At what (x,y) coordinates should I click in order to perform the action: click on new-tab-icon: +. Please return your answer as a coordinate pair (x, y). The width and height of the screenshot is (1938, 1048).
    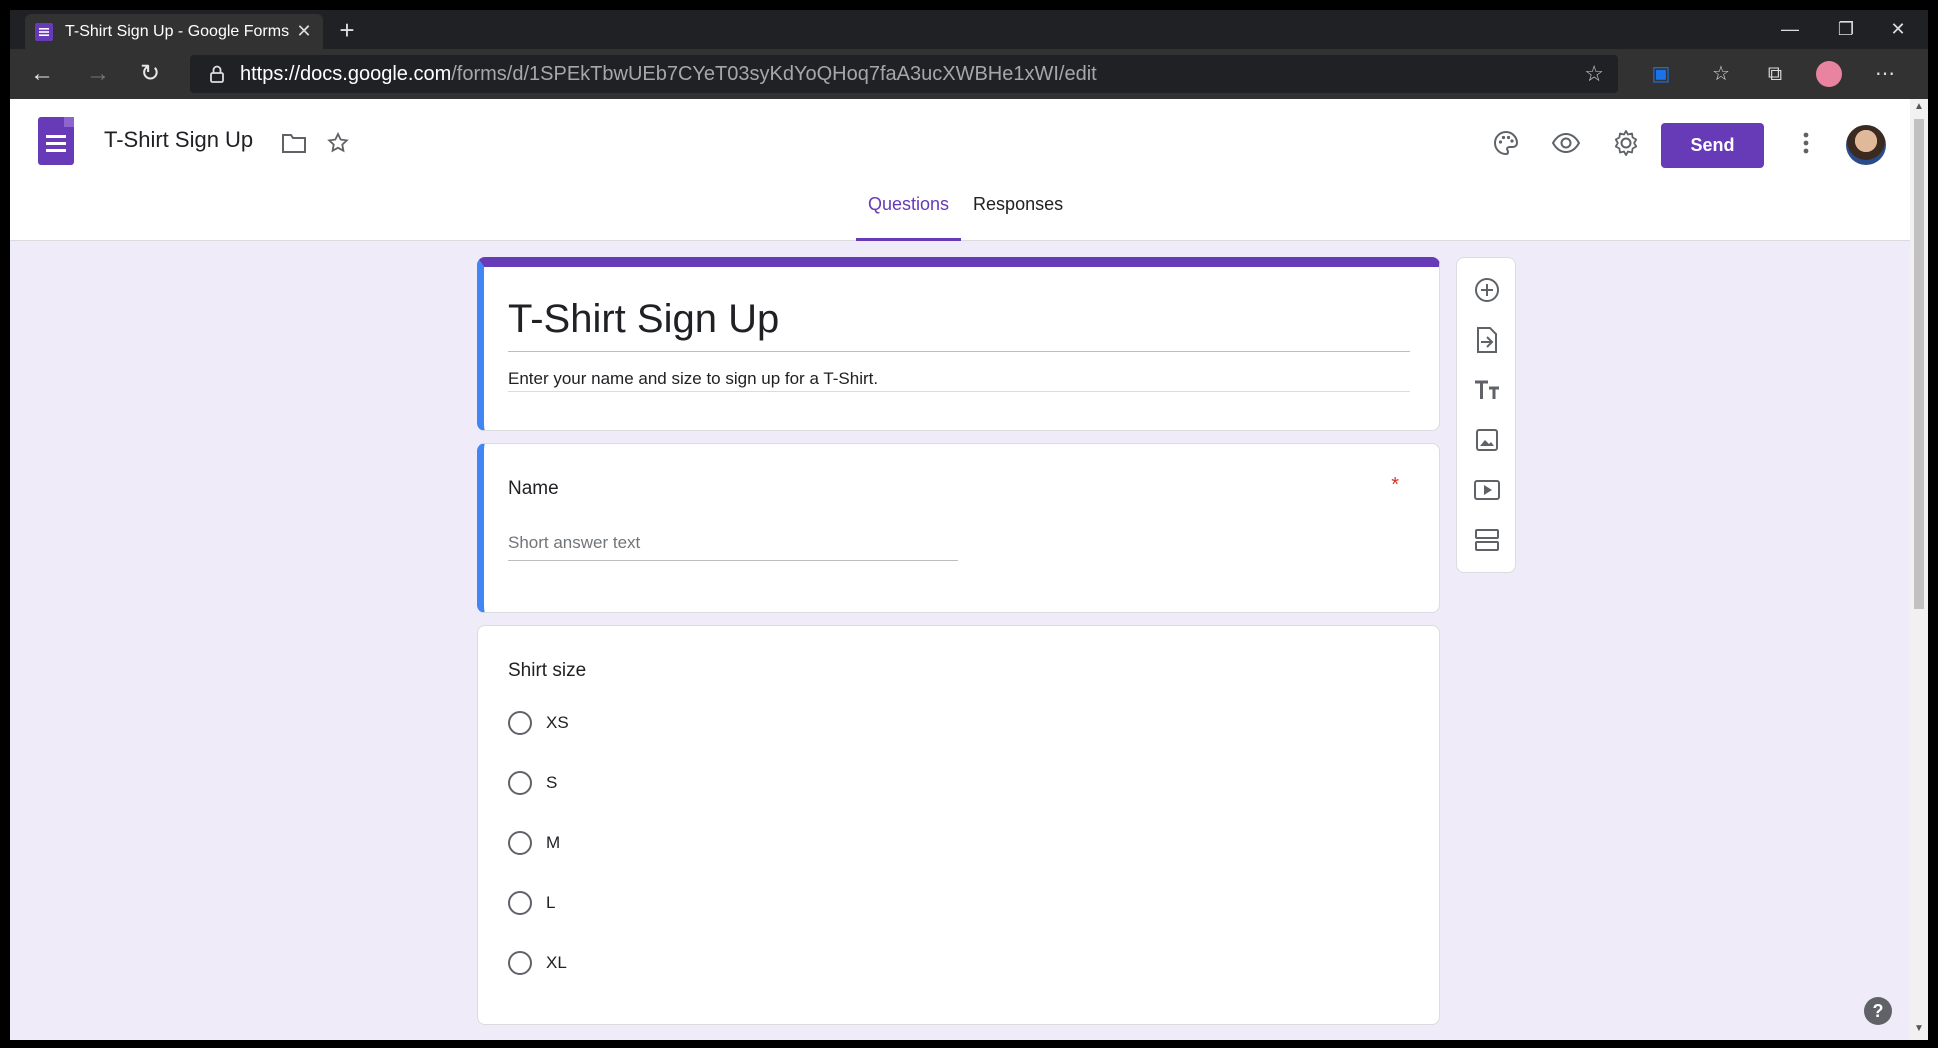
    Looking at the image, I should click on (347, 31).